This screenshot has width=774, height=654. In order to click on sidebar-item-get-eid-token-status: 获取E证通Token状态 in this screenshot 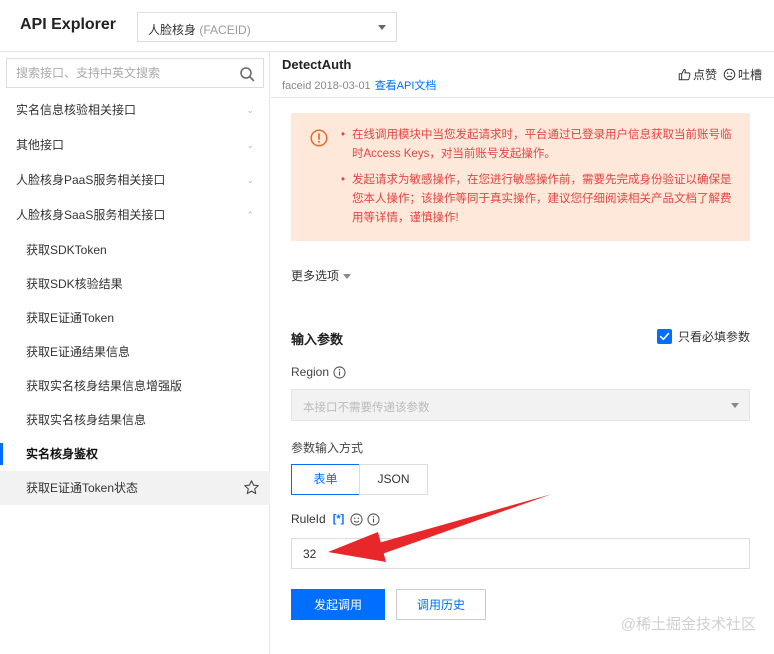, I will do `click(135, 488)`.